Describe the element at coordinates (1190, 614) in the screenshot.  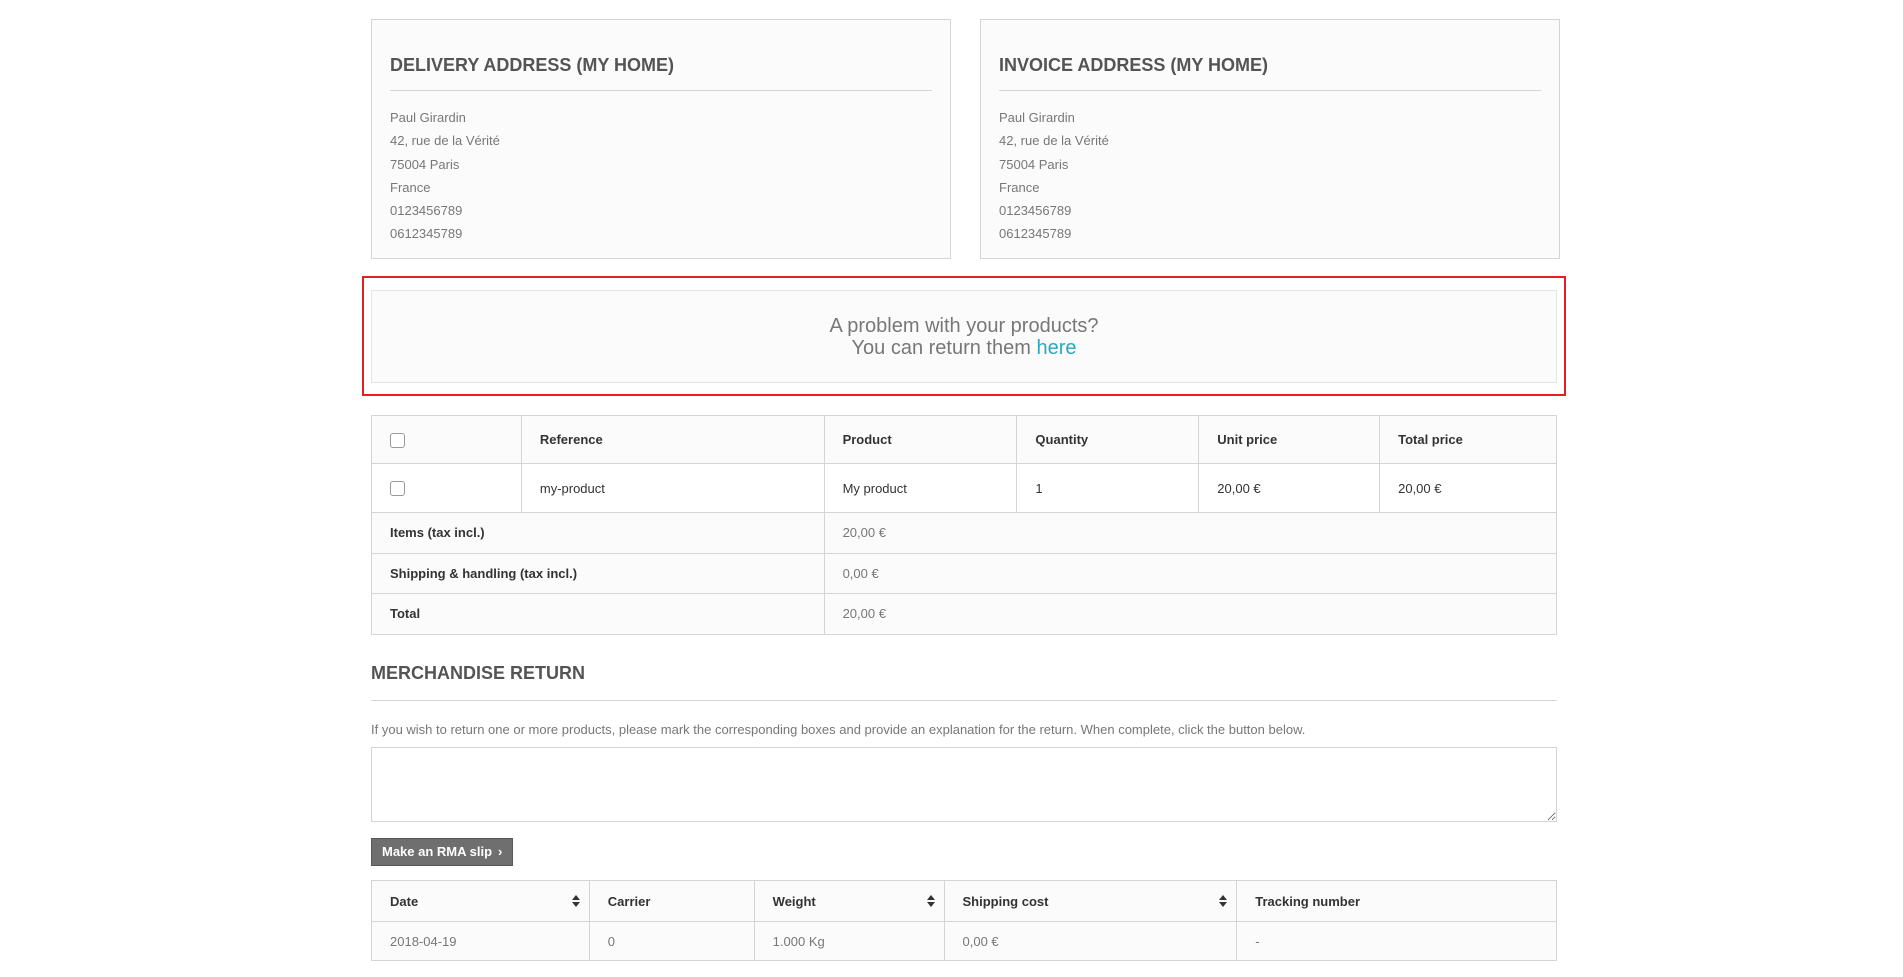
I see `grand-total-value: 20,00 €` at that location.